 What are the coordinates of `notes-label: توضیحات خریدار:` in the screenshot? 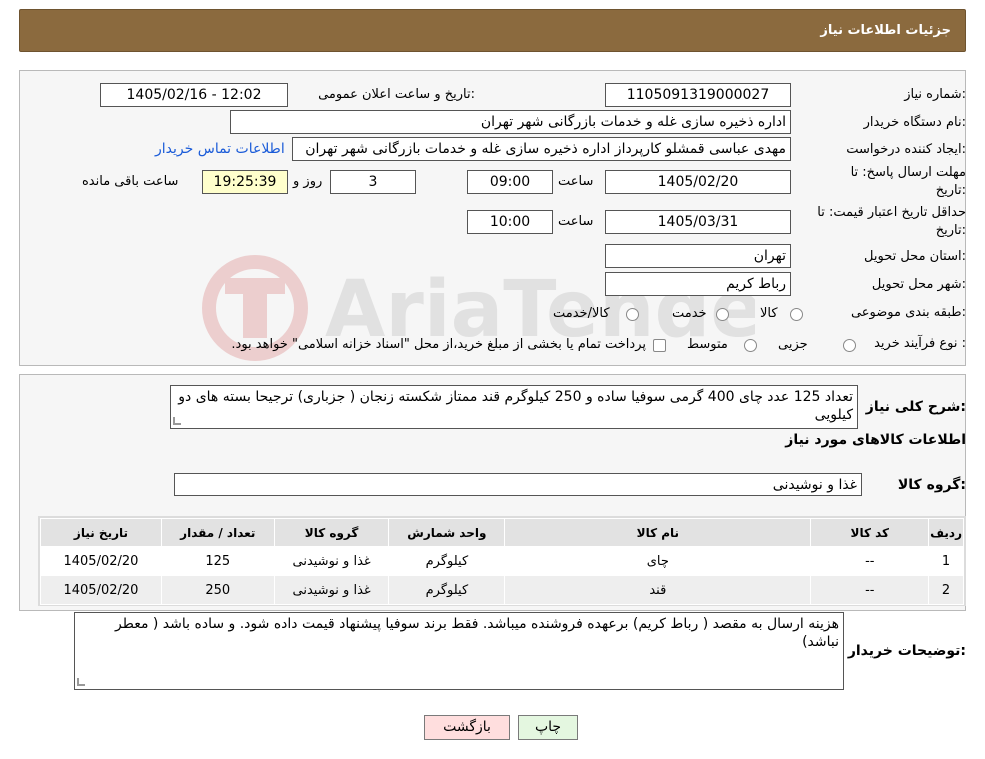 It's located at (906, 651).